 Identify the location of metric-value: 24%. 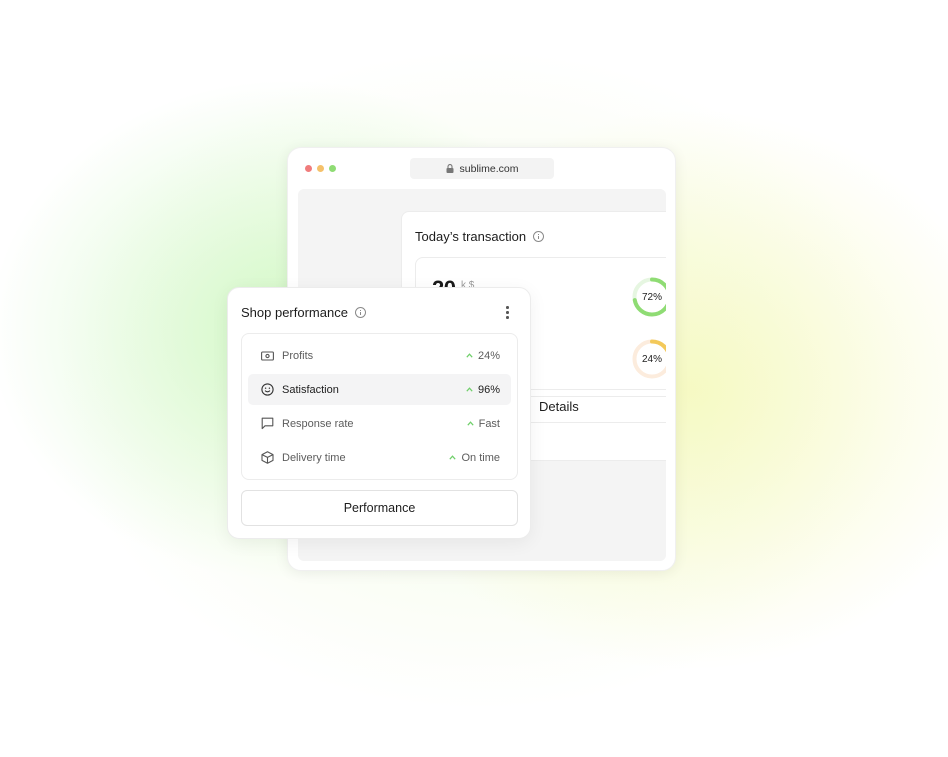
(488, 355).